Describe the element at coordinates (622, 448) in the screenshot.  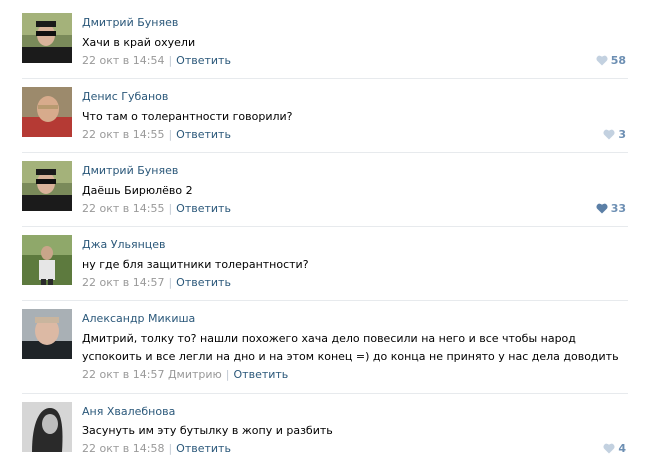
I see `like-count: 4` at that location.